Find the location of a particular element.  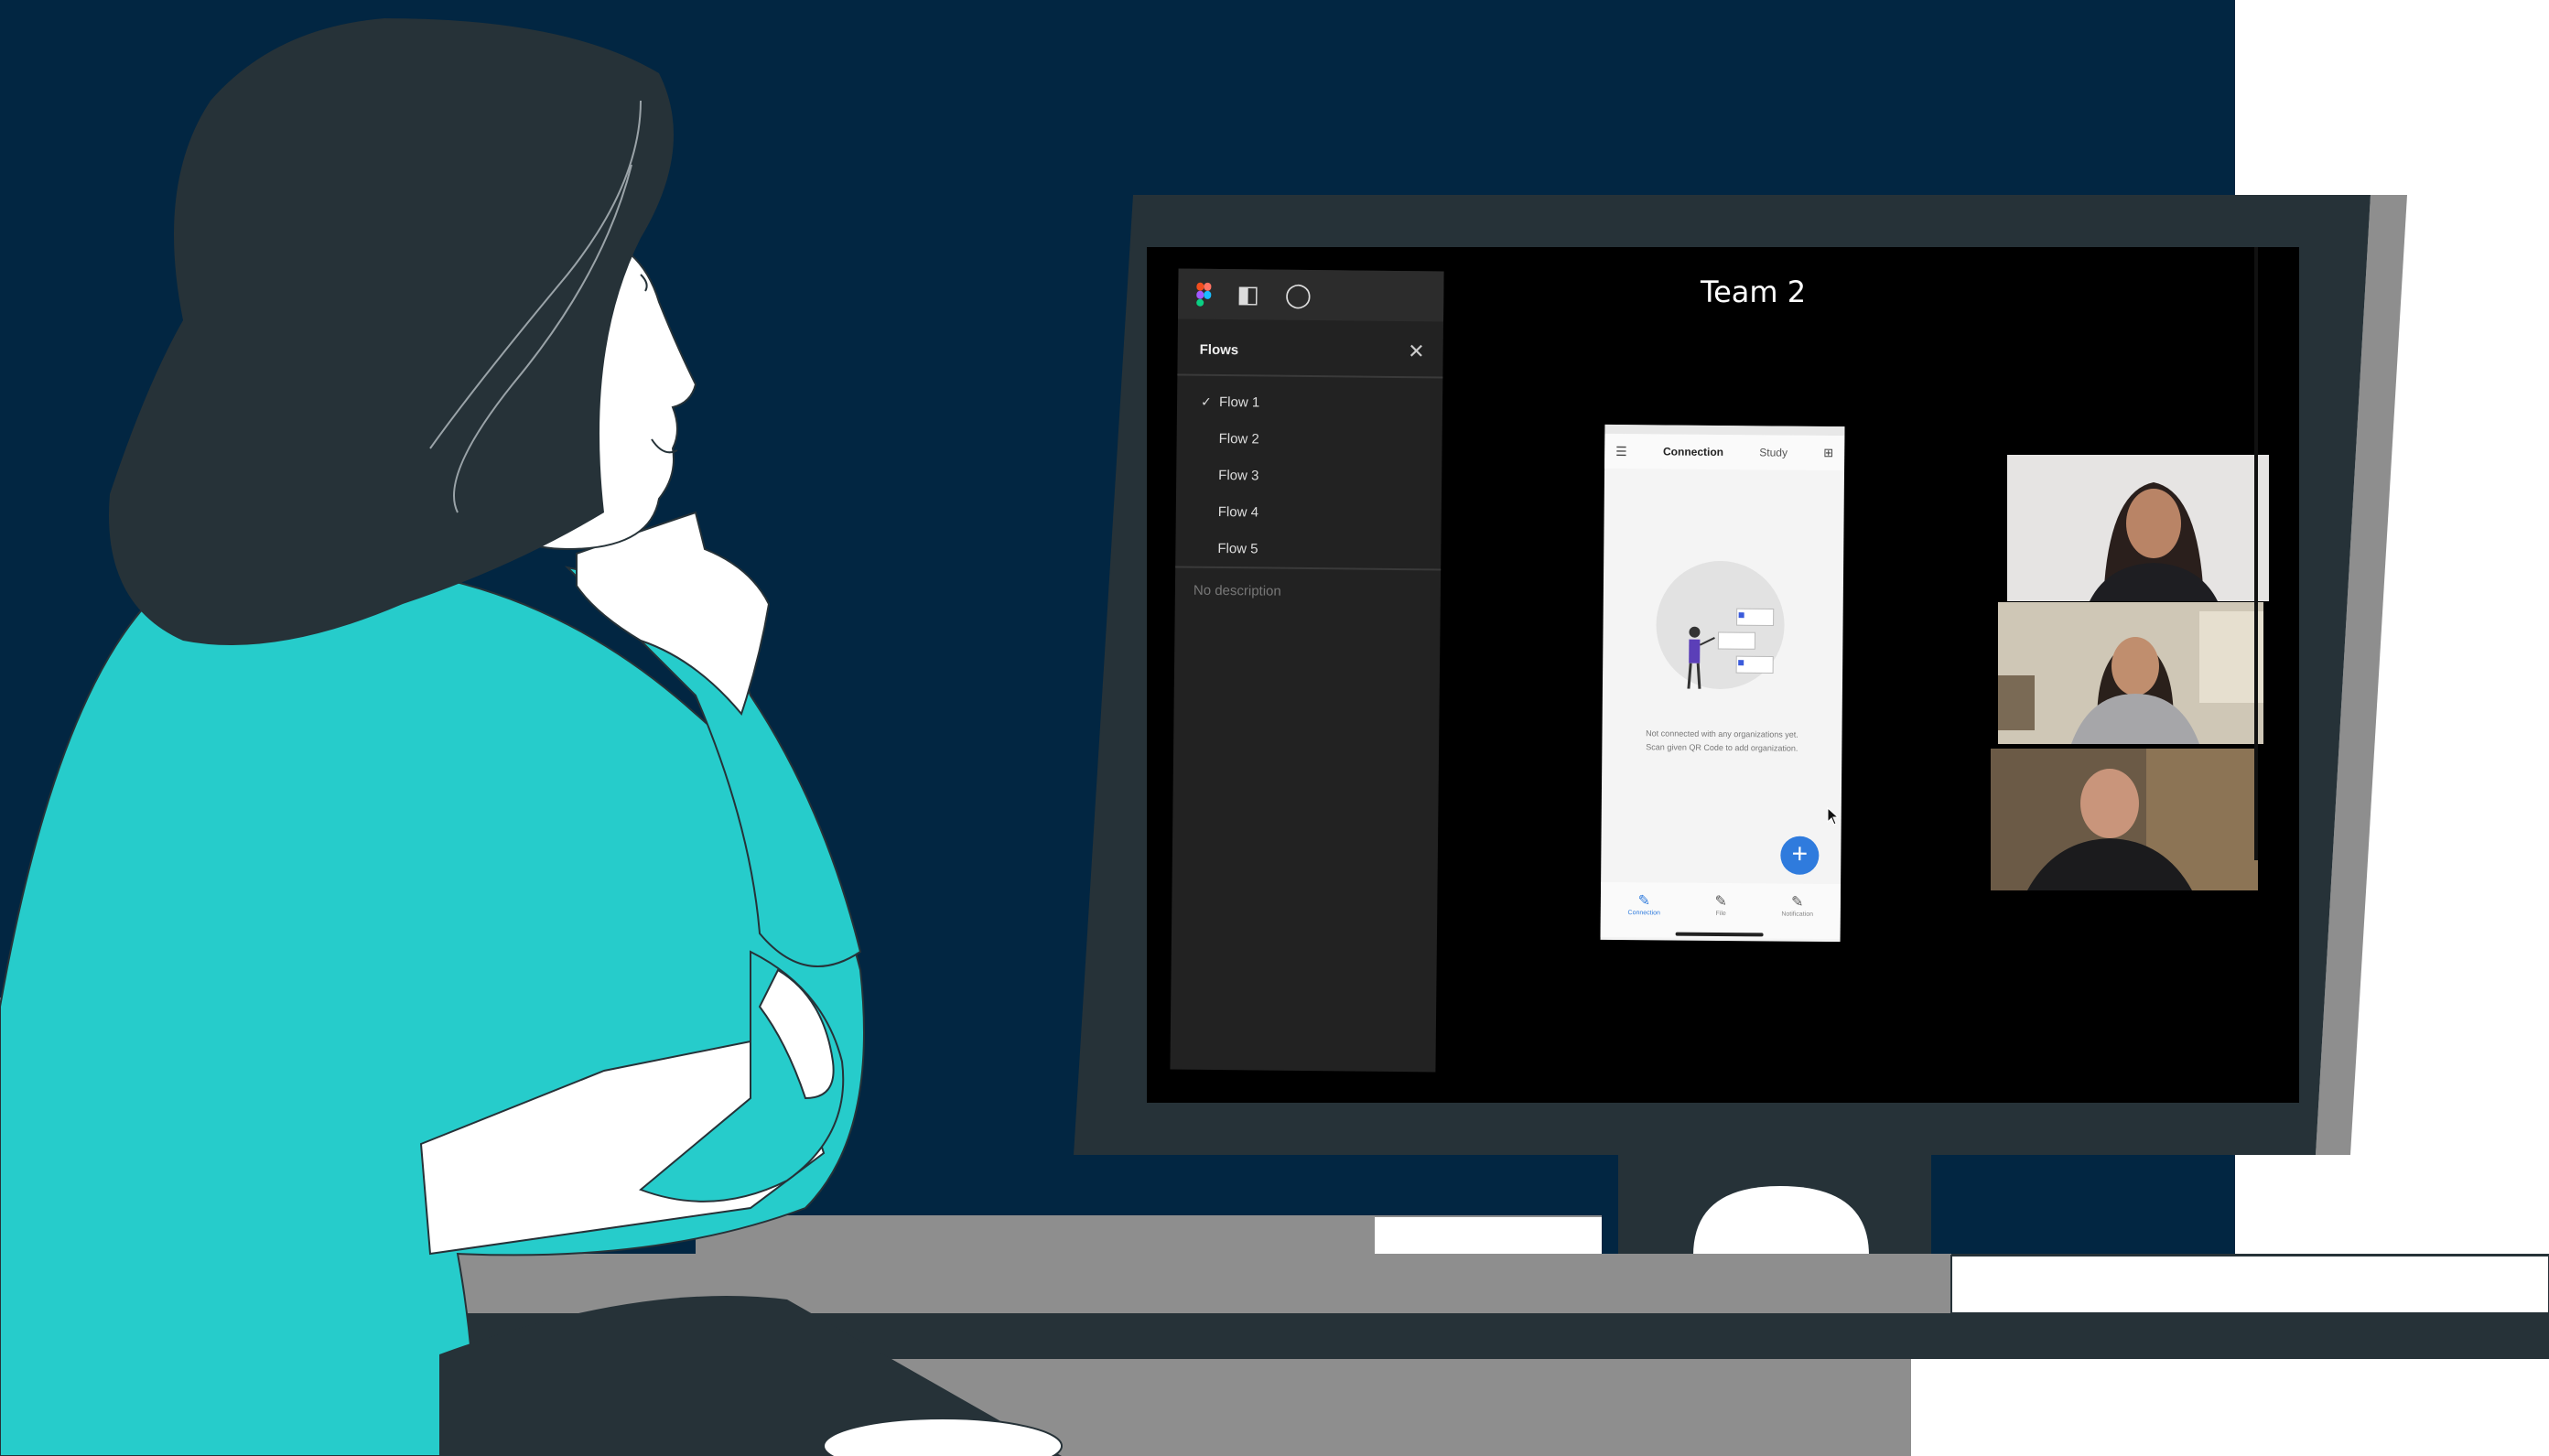

qr-scan-icon: ⊞ is located at coordinates (1828, 453).